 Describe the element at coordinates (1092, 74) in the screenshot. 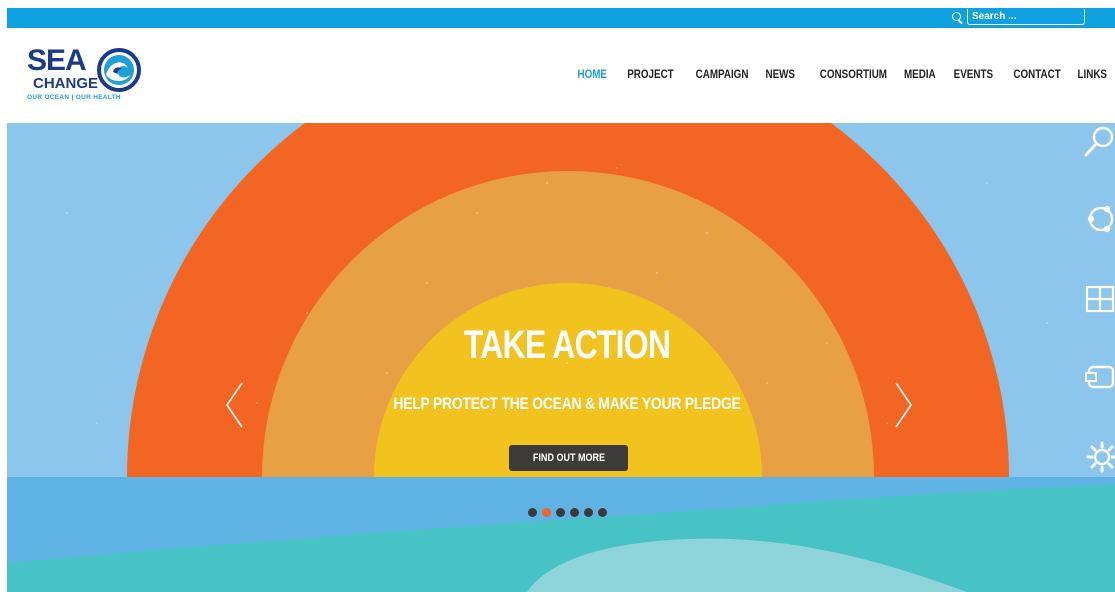

I see `nav-links: LINKS` at that location.